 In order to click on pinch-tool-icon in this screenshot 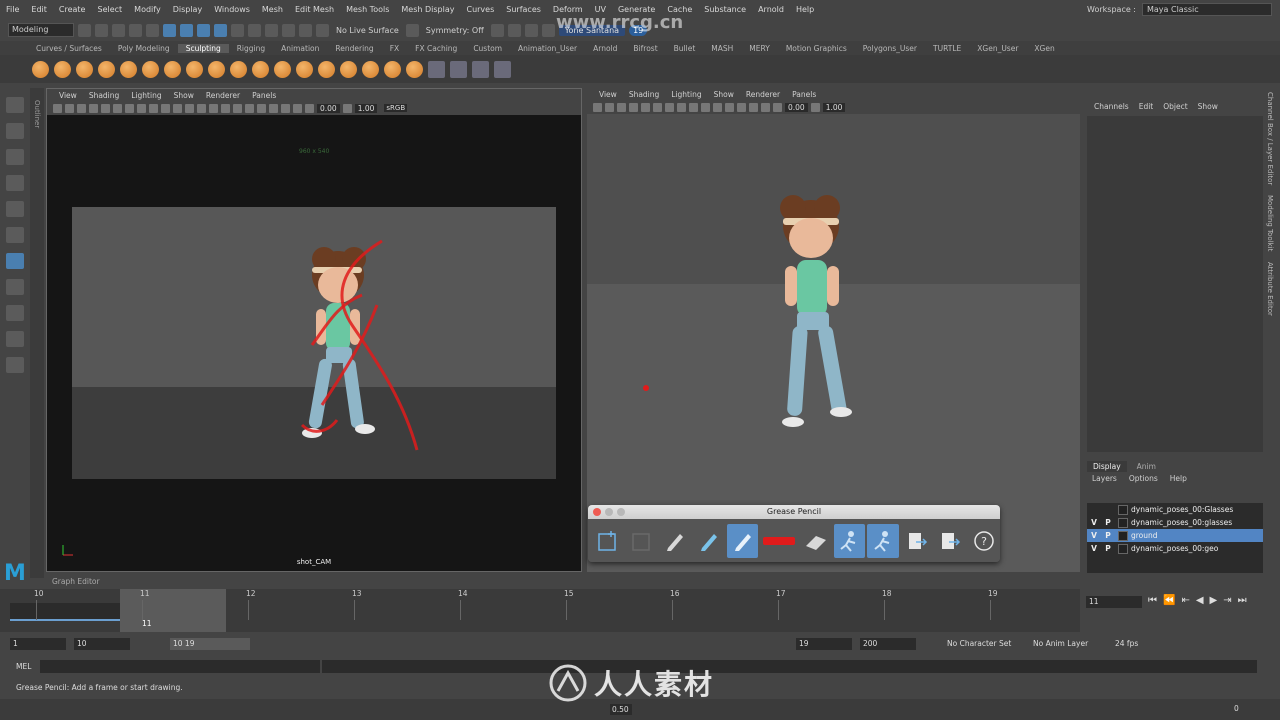, I will do `click(128, 69)`.